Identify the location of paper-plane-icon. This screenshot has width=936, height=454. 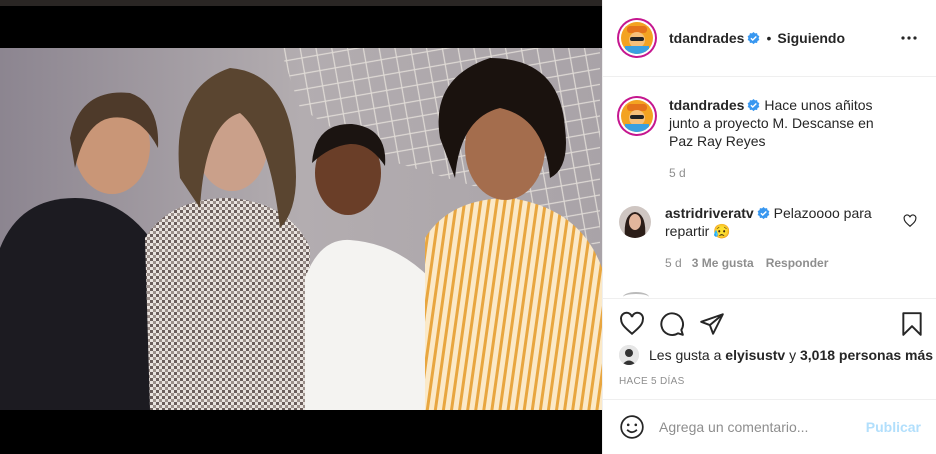
(712, 324).